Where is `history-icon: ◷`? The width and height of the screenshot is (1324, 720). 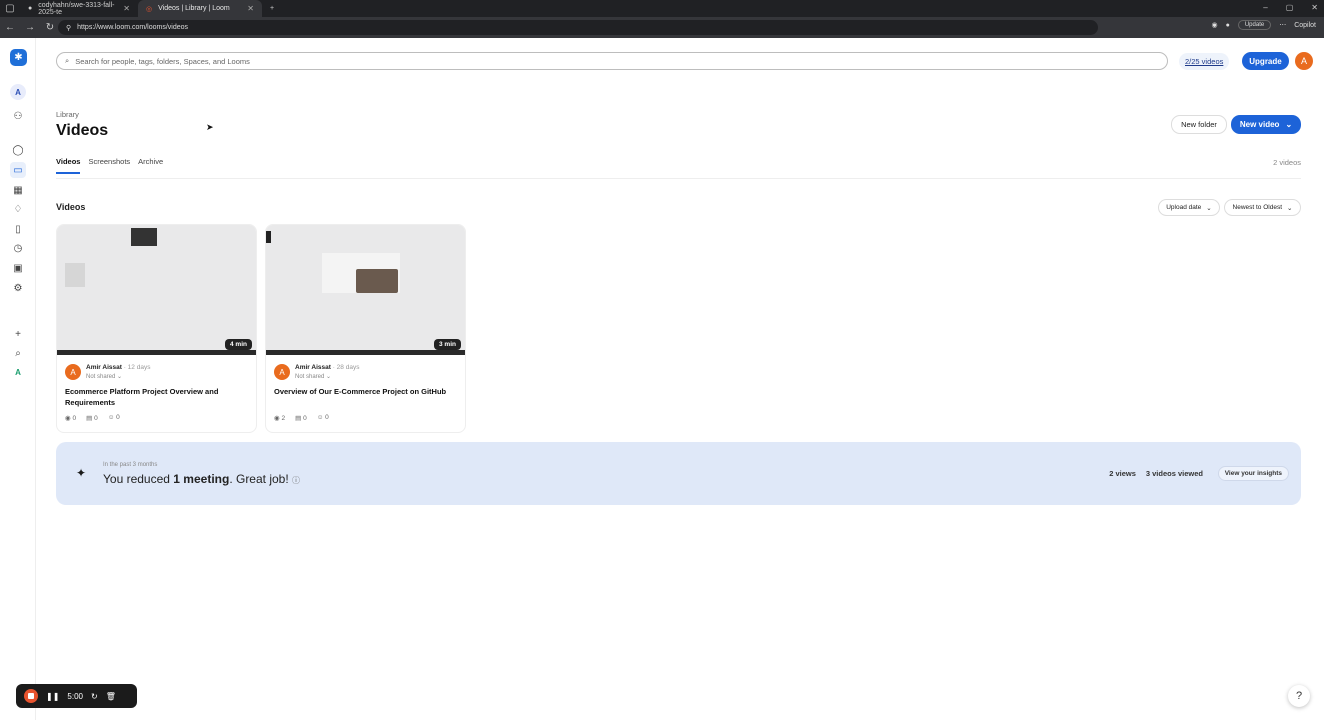 history-icon: ◷ is located at coordinates (18, 248).